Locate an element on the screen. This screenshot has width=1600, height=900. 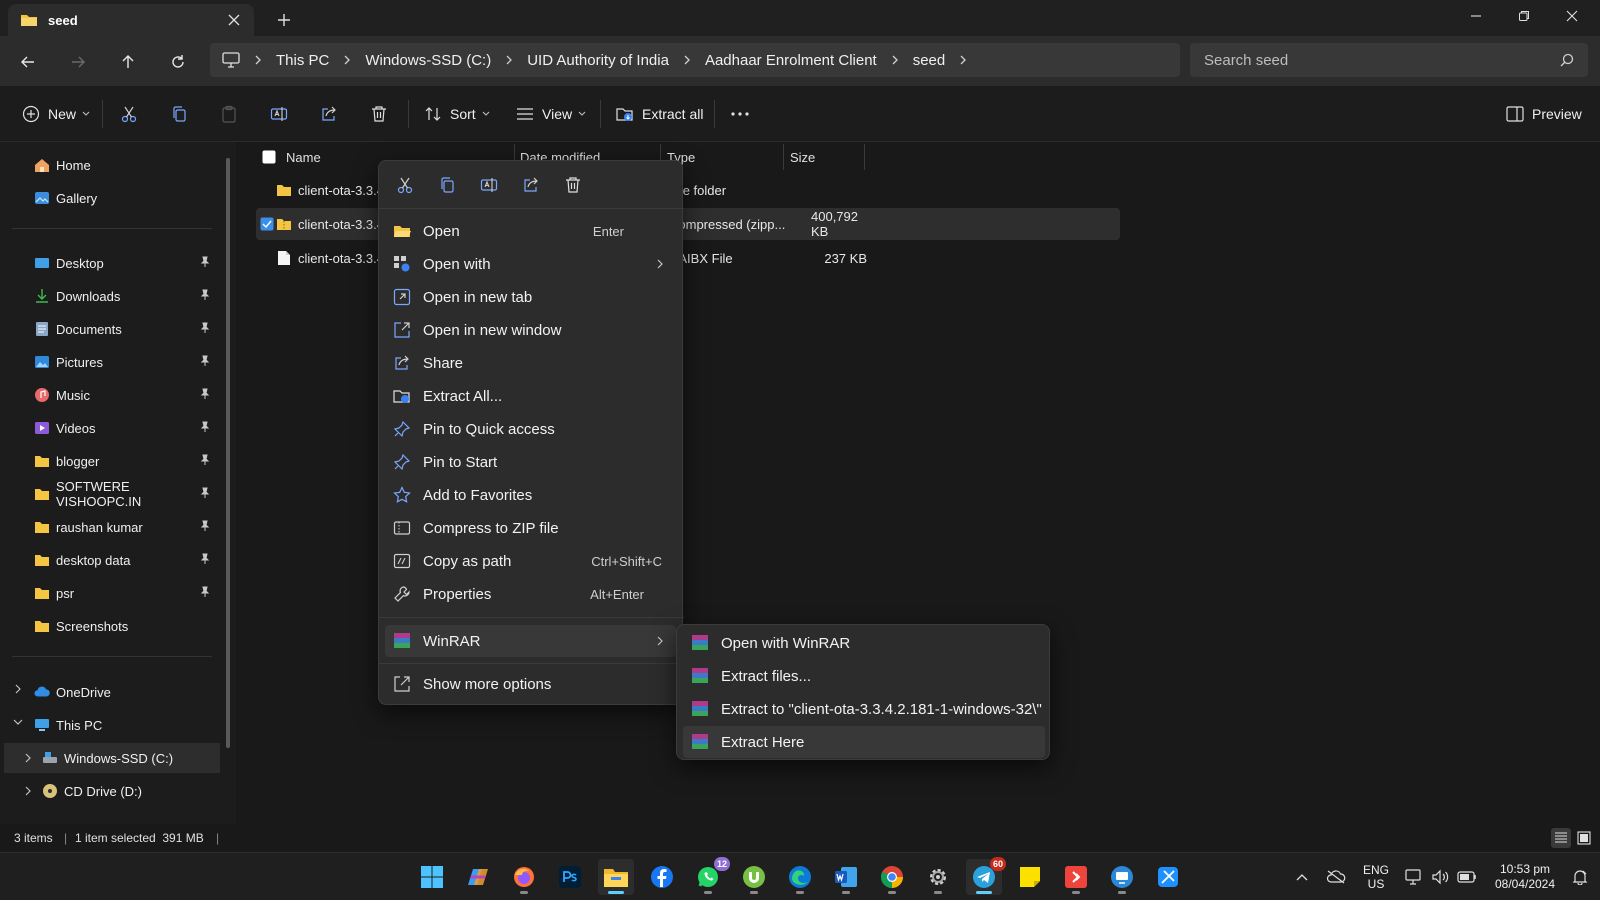
close-tab-icon is located at coordinates (234, 20).